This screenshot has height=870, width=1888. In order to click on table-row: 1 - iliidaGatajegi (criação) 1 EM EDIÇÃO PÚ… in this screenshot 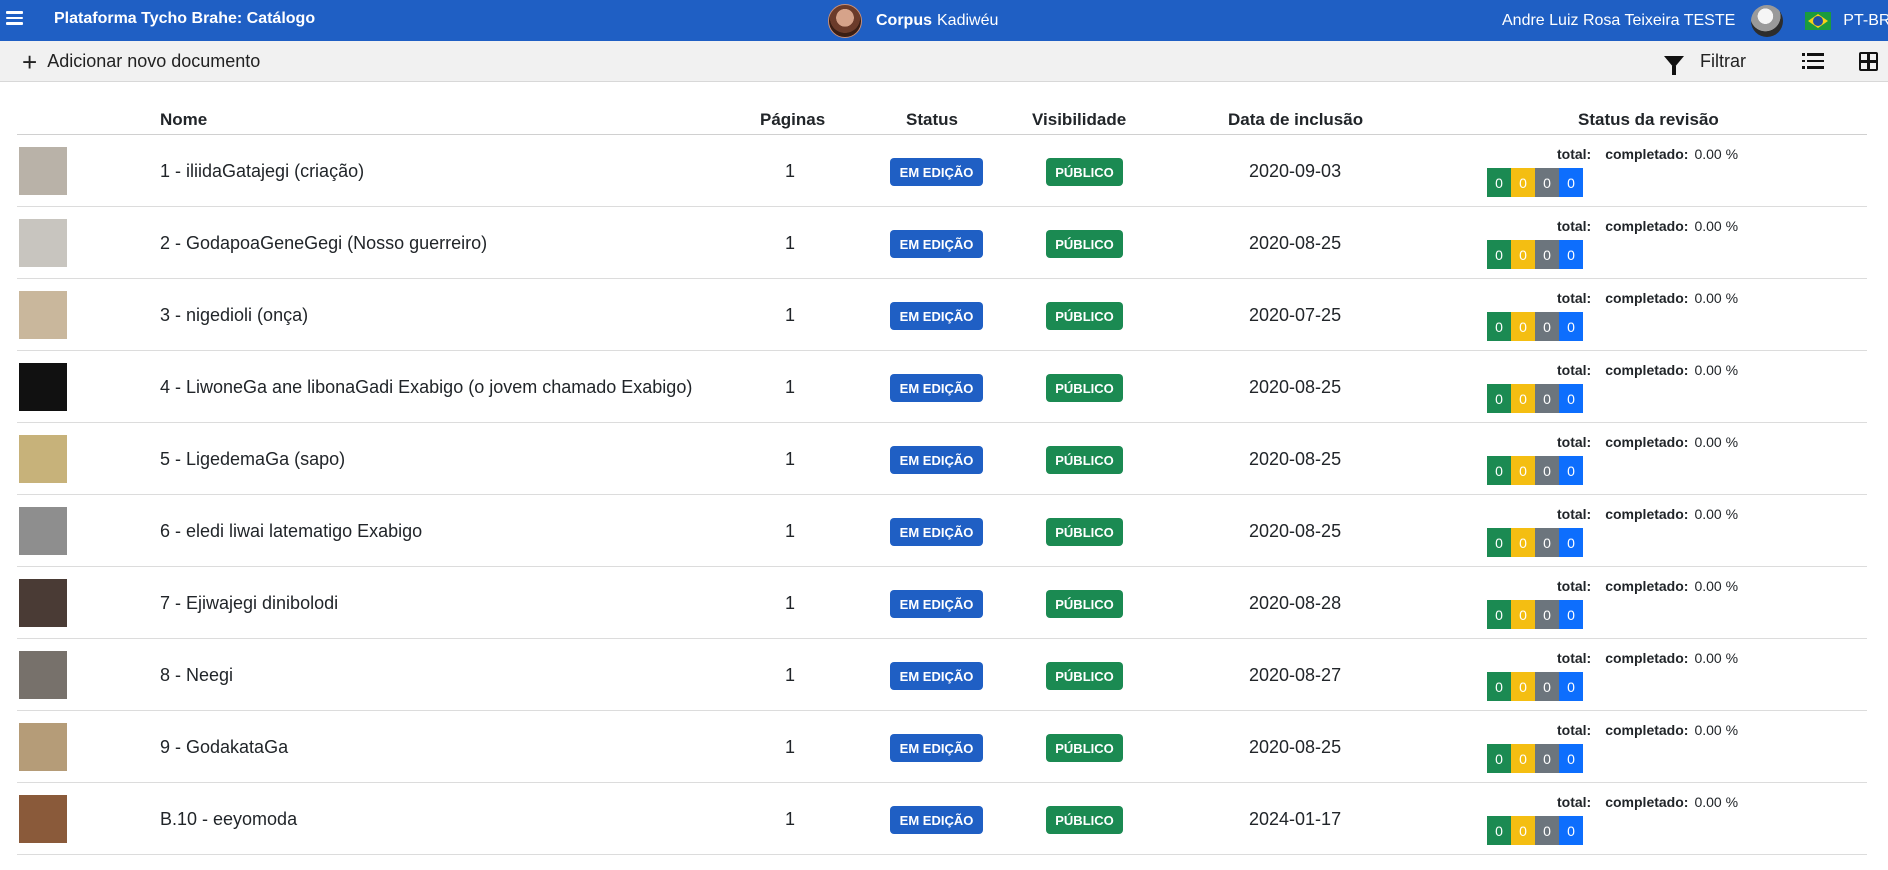, I will do `click(942, 171)`.